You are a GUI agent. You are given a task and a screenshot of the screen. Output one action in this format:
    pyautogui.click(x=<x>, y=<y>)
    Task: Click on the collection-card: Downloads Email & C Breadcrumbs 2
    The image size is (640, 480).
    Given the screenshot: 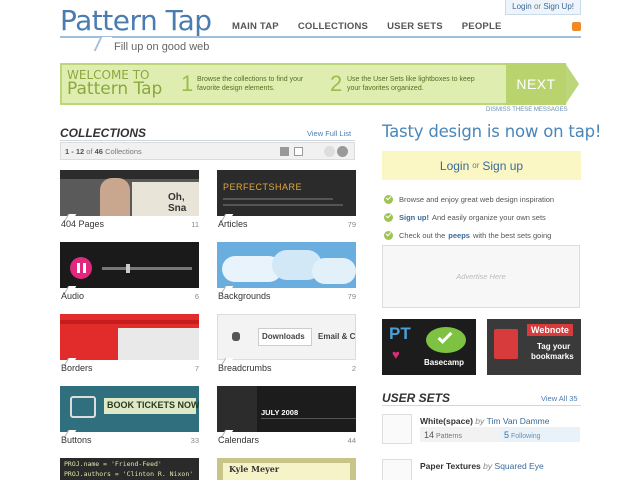 What is the action you would take?
    pyautogui.click(x=286, y=344)
    